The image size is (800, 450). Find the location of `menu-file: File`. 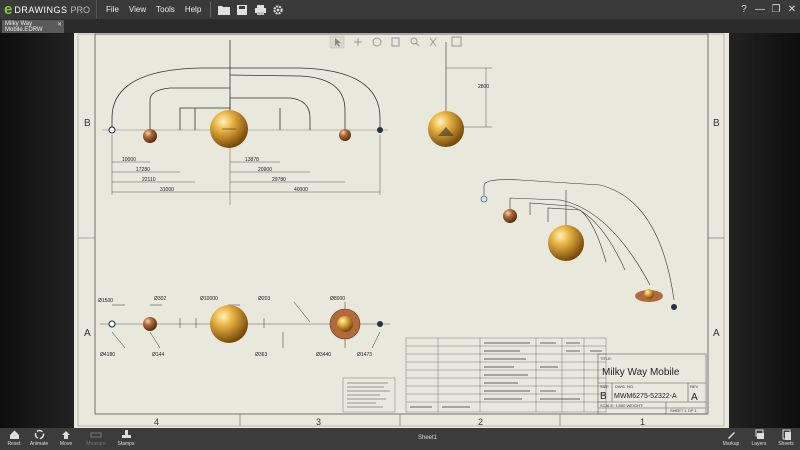

menu-file: File is located at coordinates (112, 9).